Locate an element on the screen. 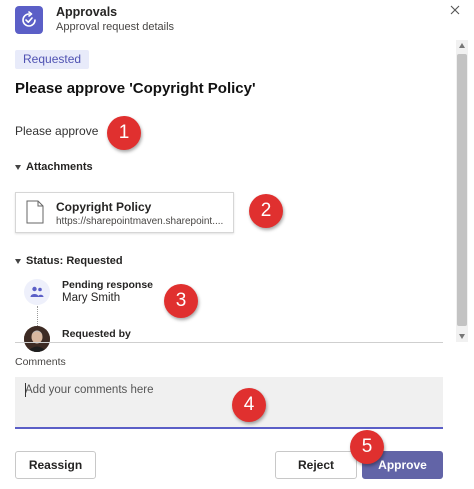 Image resolution: width=474 pixels, height=489 pixels. timeline-connector is located at coordinates (37, 316).